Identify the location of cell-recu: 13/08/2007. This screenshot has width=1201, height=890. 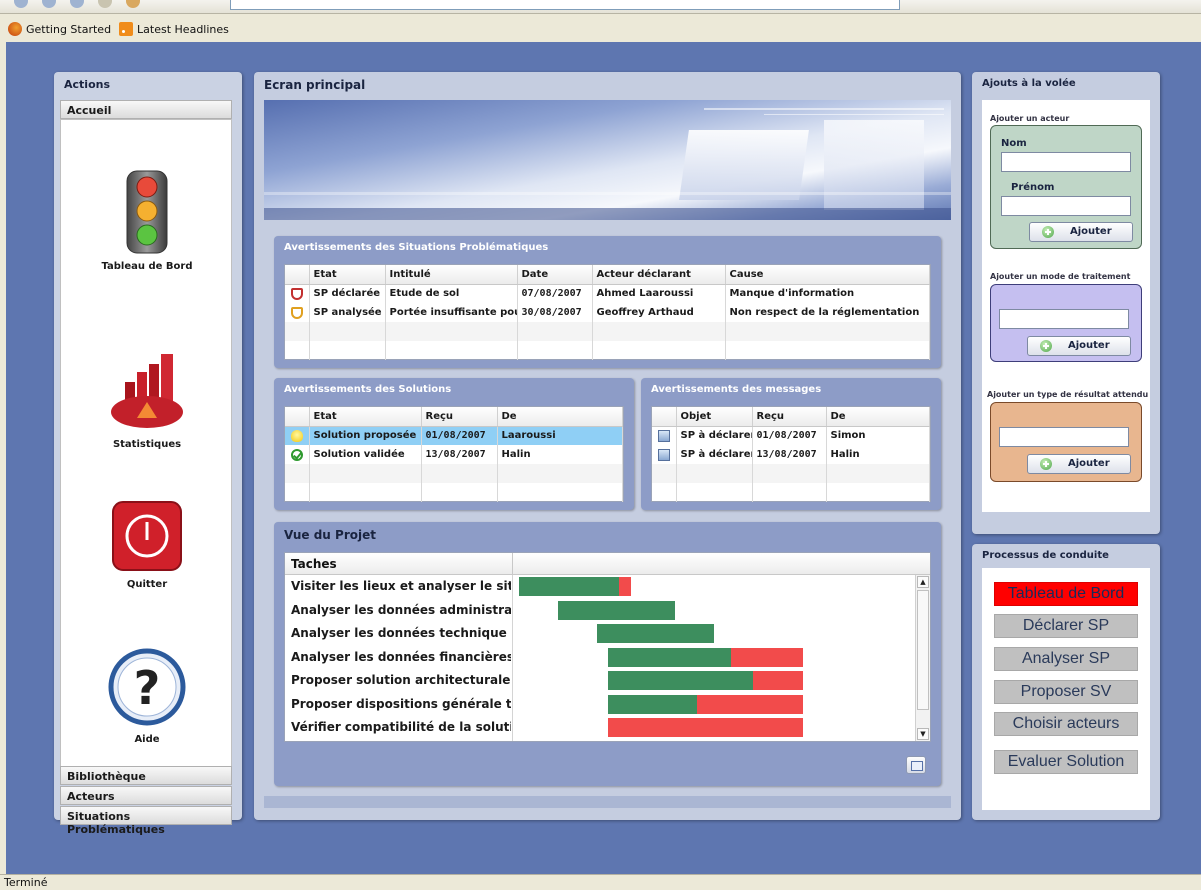
(459, 454).